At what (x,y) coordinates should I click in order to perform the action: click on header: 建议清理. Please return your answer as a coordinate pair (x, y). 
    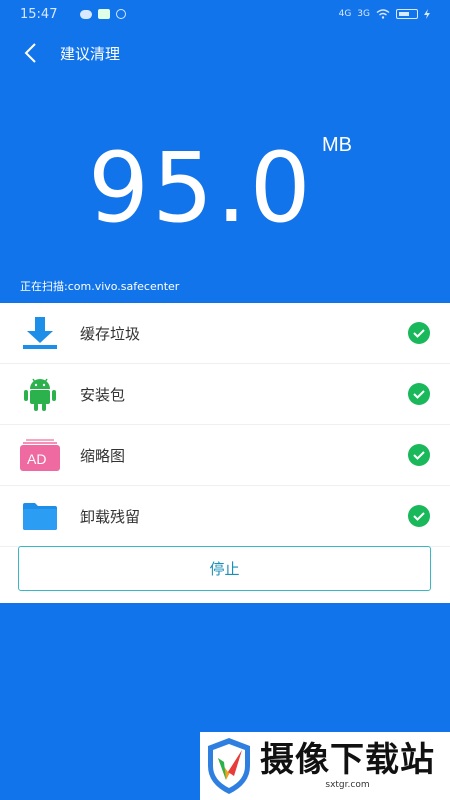
    Looking at the image, I should click on (225, 53).